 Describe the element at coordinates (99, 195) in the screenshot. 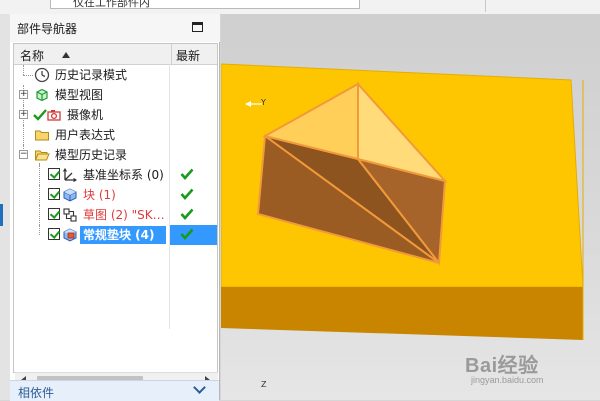

I see `tree-item-label: 块 (1)` at that location.